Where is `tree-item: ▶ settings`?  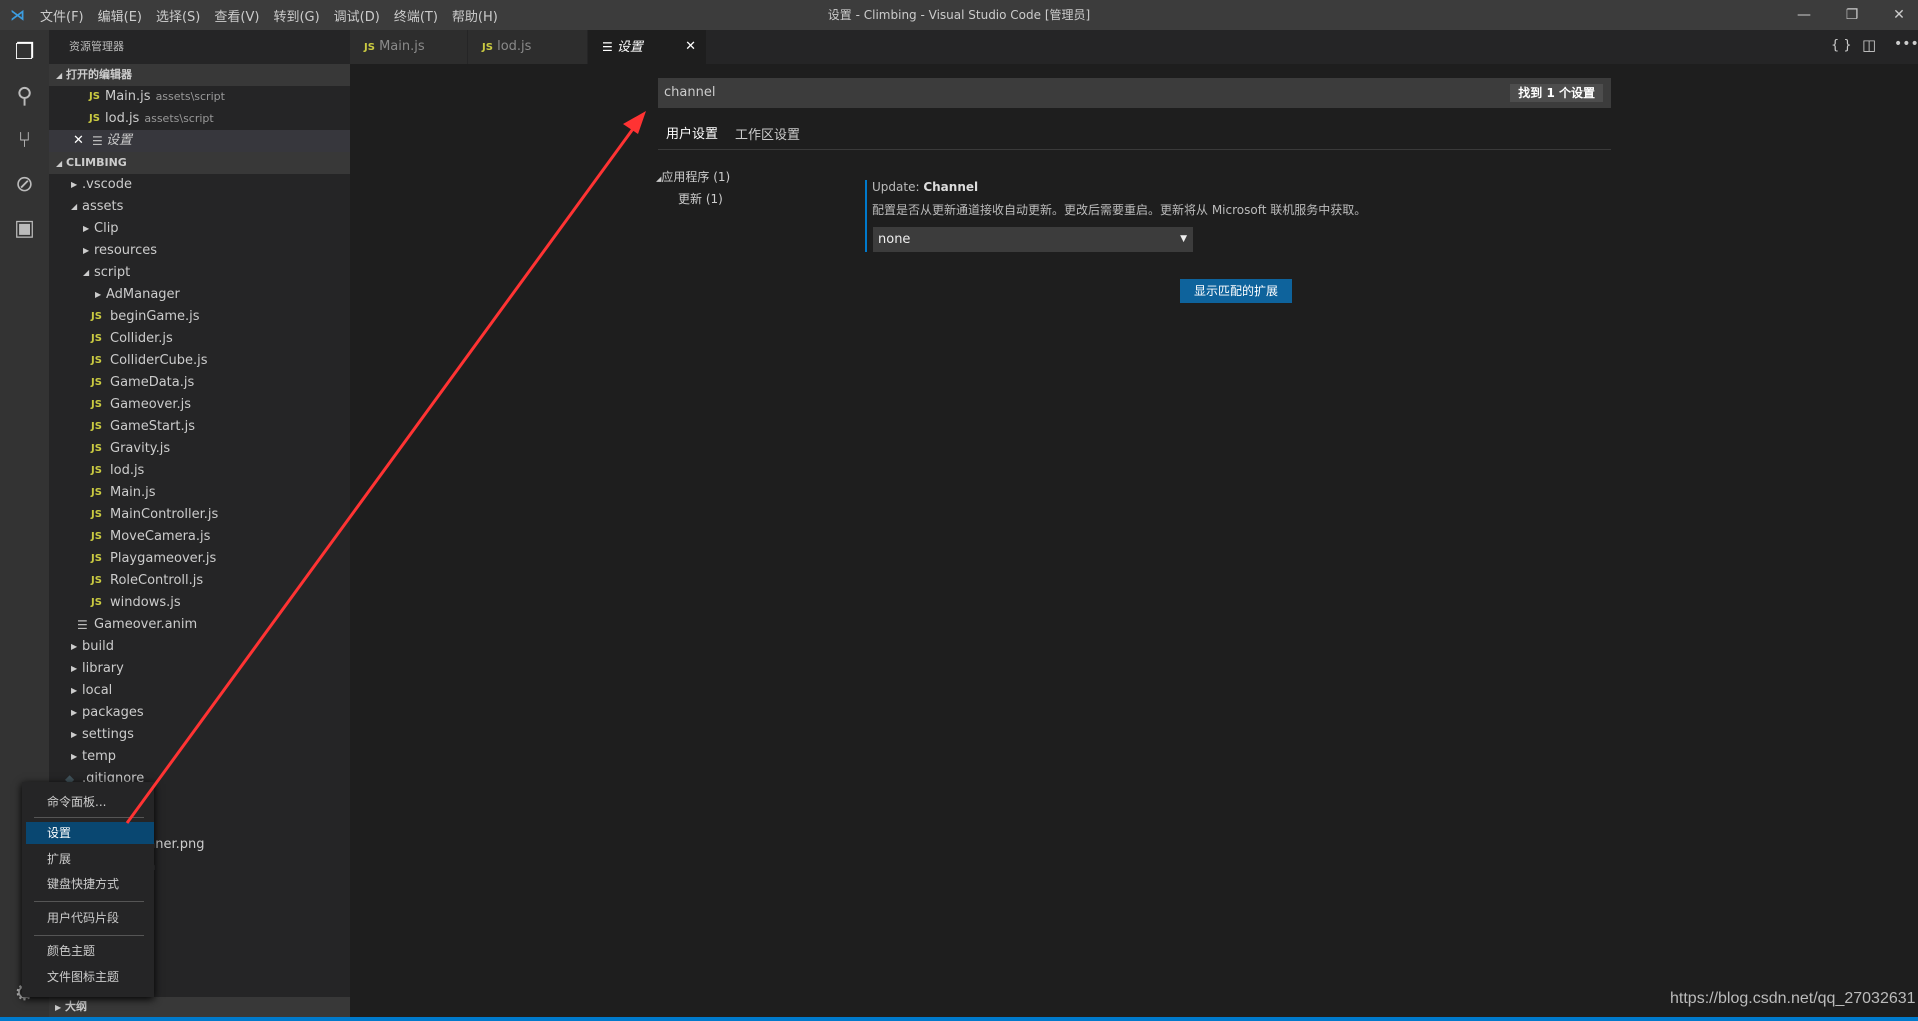
tree-item: ▶ settings is located at coordinates (199, 735).